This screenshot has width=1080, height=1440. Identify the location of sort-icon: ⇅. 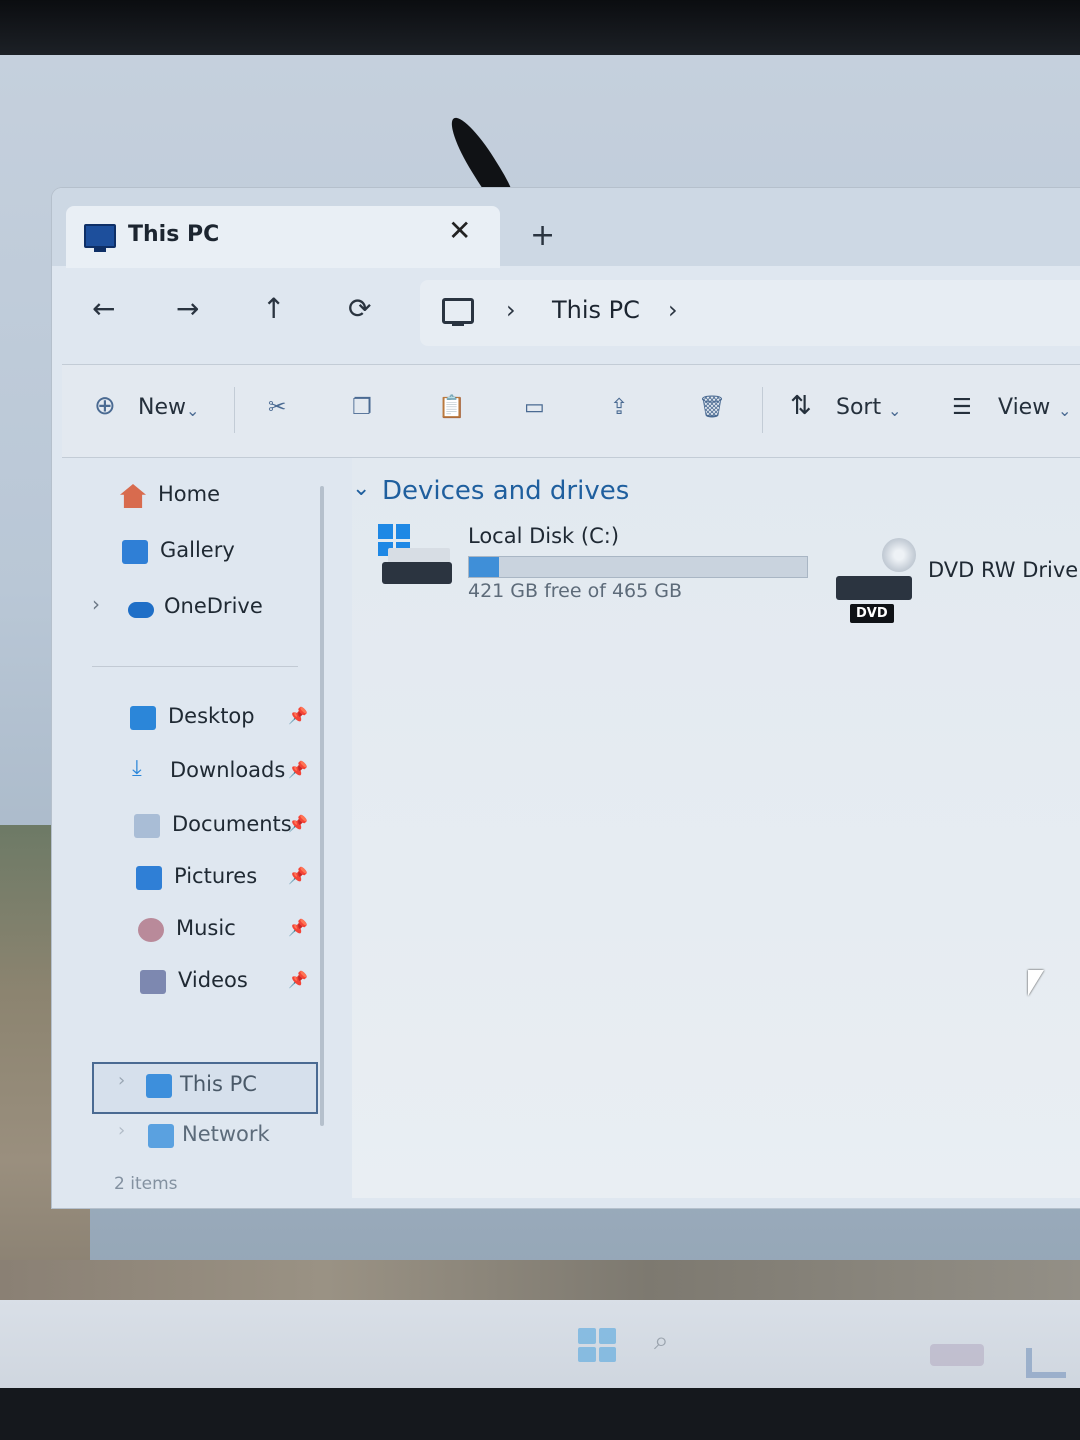
(801, 406).